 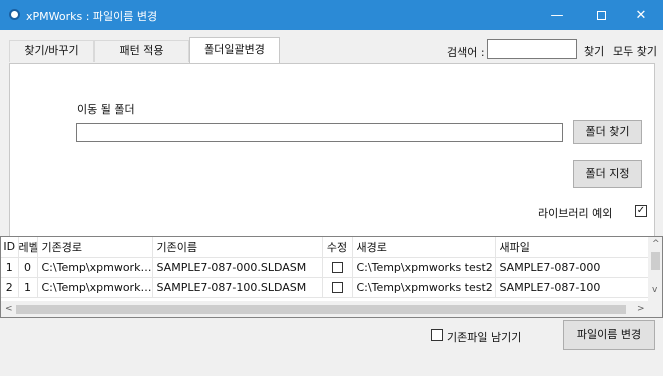 What do you see at coordinates (321, 309) in the screenshot?
I see `horizontal-scroll-thumb` at bounding box center [321, 309].